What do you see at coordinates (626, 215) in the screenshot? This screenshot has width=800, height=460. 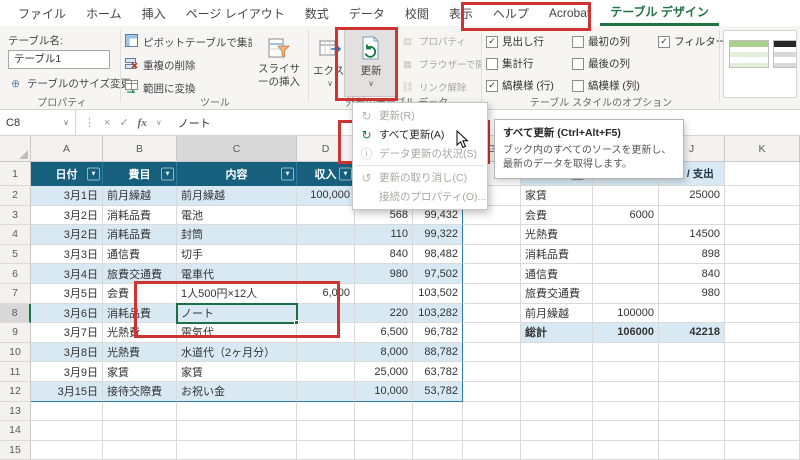 I see `pivot-cell-I3: 6000` at bounding box center [626, 215].